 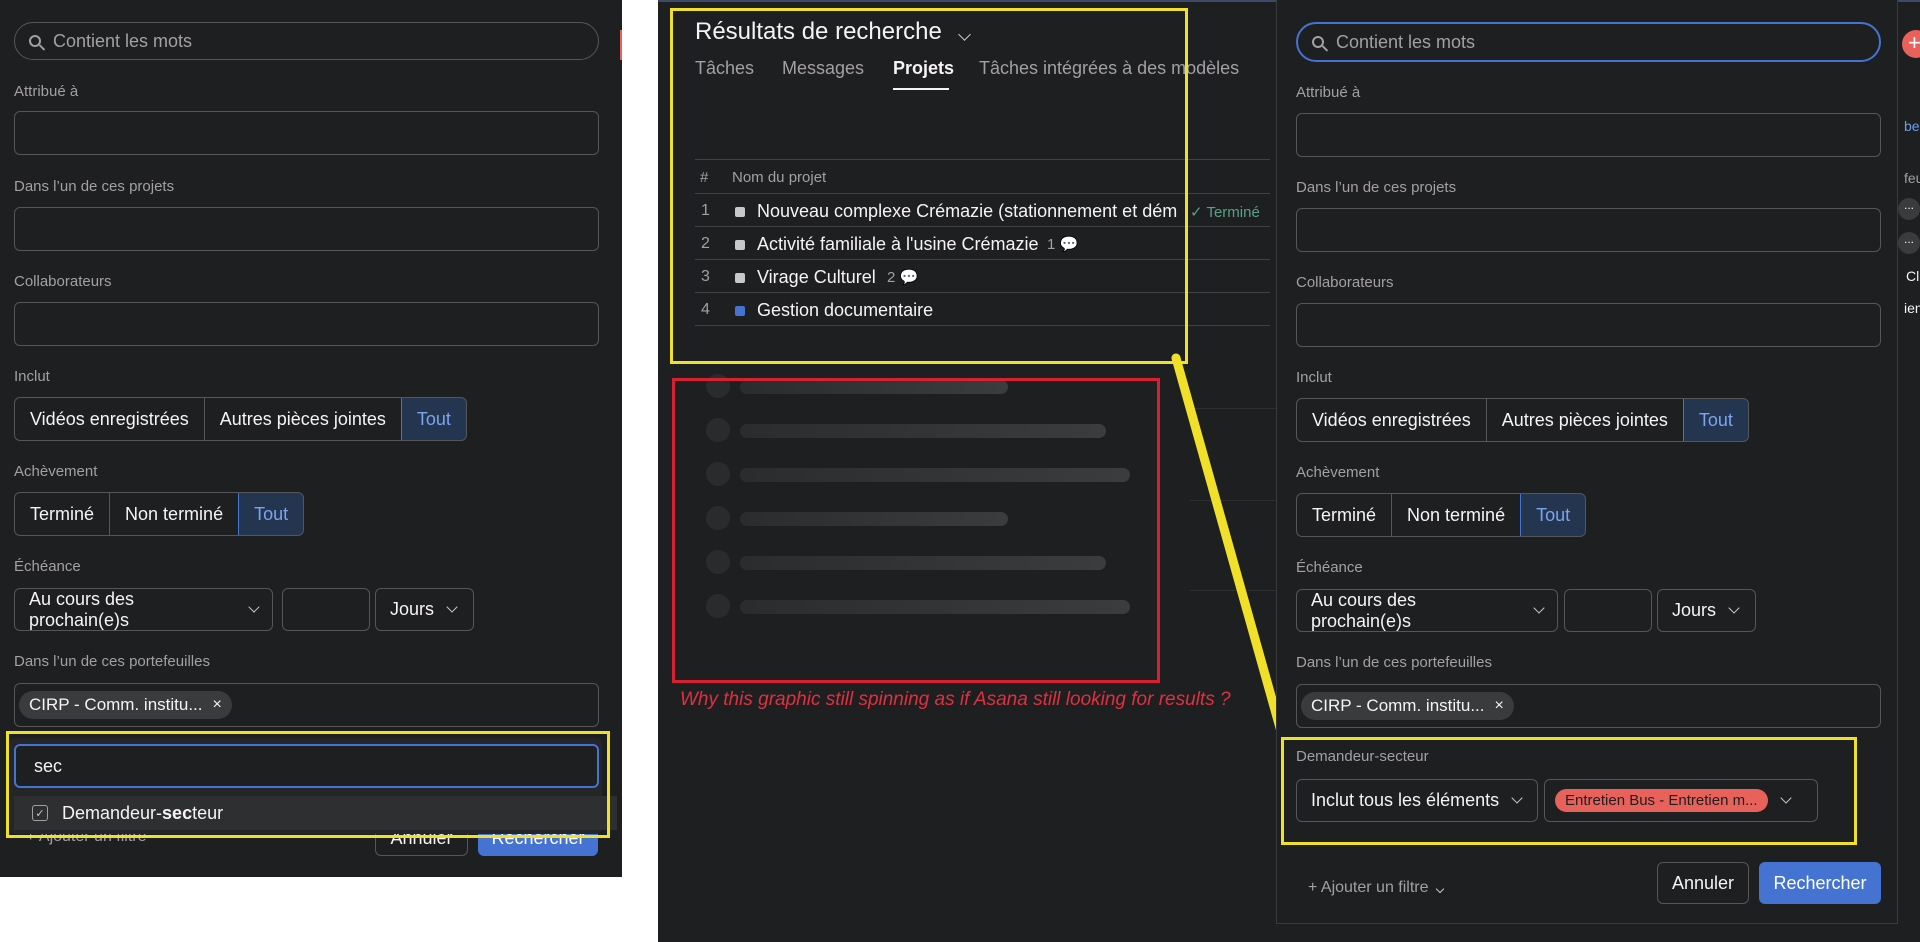 I want to click on edge-fragment: ber, so click(x=1912, y=126).